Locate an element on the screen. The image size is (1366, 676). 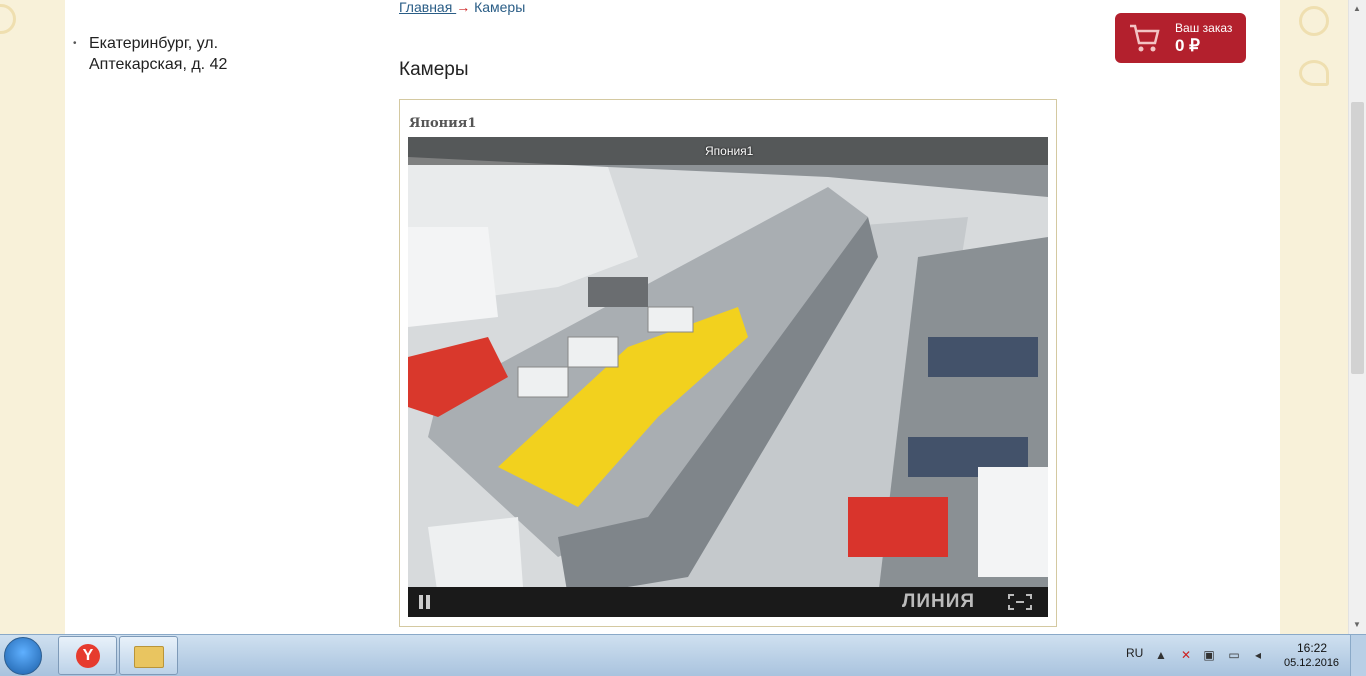
address-list-item: • Екатеринбург, ул. Аптекарская, д. 42 is located at coordinates (181, 54).